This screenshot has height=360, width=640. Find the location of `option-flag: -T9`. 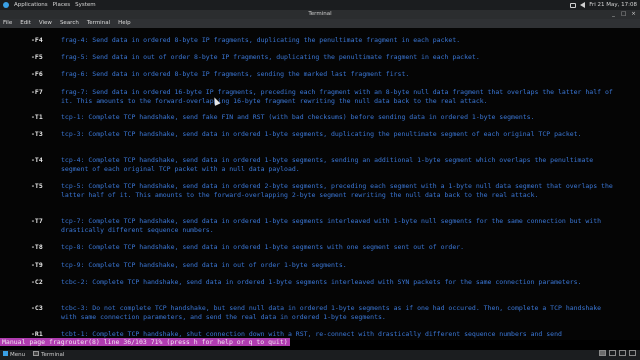

option-flag: -T9 is located at coordinates (37, 265).